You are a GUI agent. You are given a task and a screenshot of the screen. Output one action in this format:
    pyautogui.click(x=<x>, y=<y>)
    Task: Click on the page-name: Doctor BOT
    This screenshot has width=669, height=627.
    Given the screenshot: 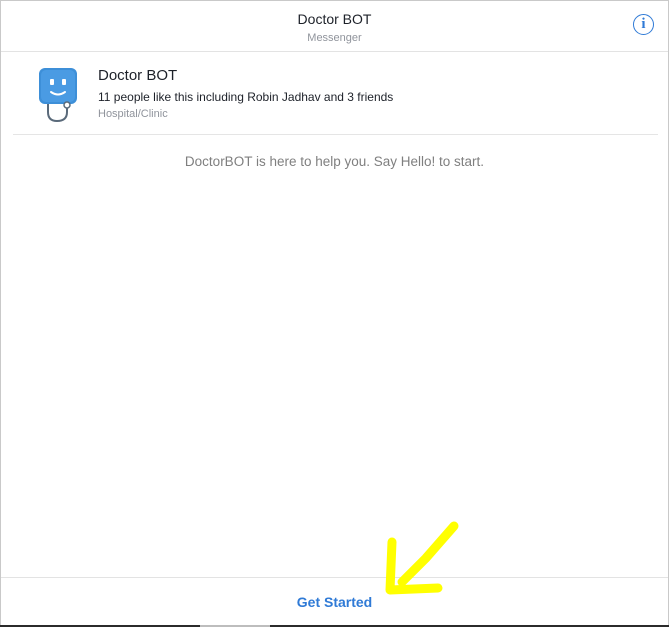 What is the action you would take?
    pyautogui.click(x=137, y=75)
    